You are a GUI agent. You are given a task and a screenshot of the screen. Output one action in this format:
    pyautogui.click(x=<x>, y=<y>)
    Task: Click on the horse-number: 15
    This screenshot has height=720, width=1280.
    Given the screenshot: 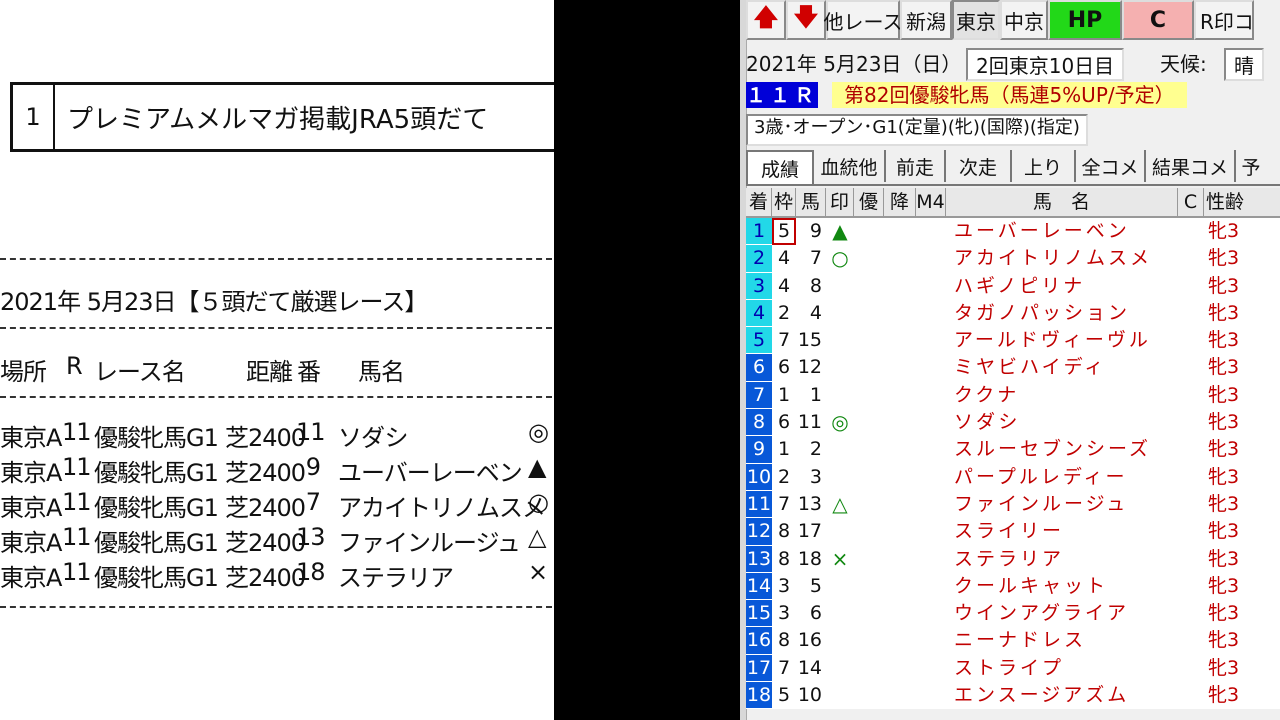 What is the action you would take?
    pyautogui.click(x=809, y=340)
    